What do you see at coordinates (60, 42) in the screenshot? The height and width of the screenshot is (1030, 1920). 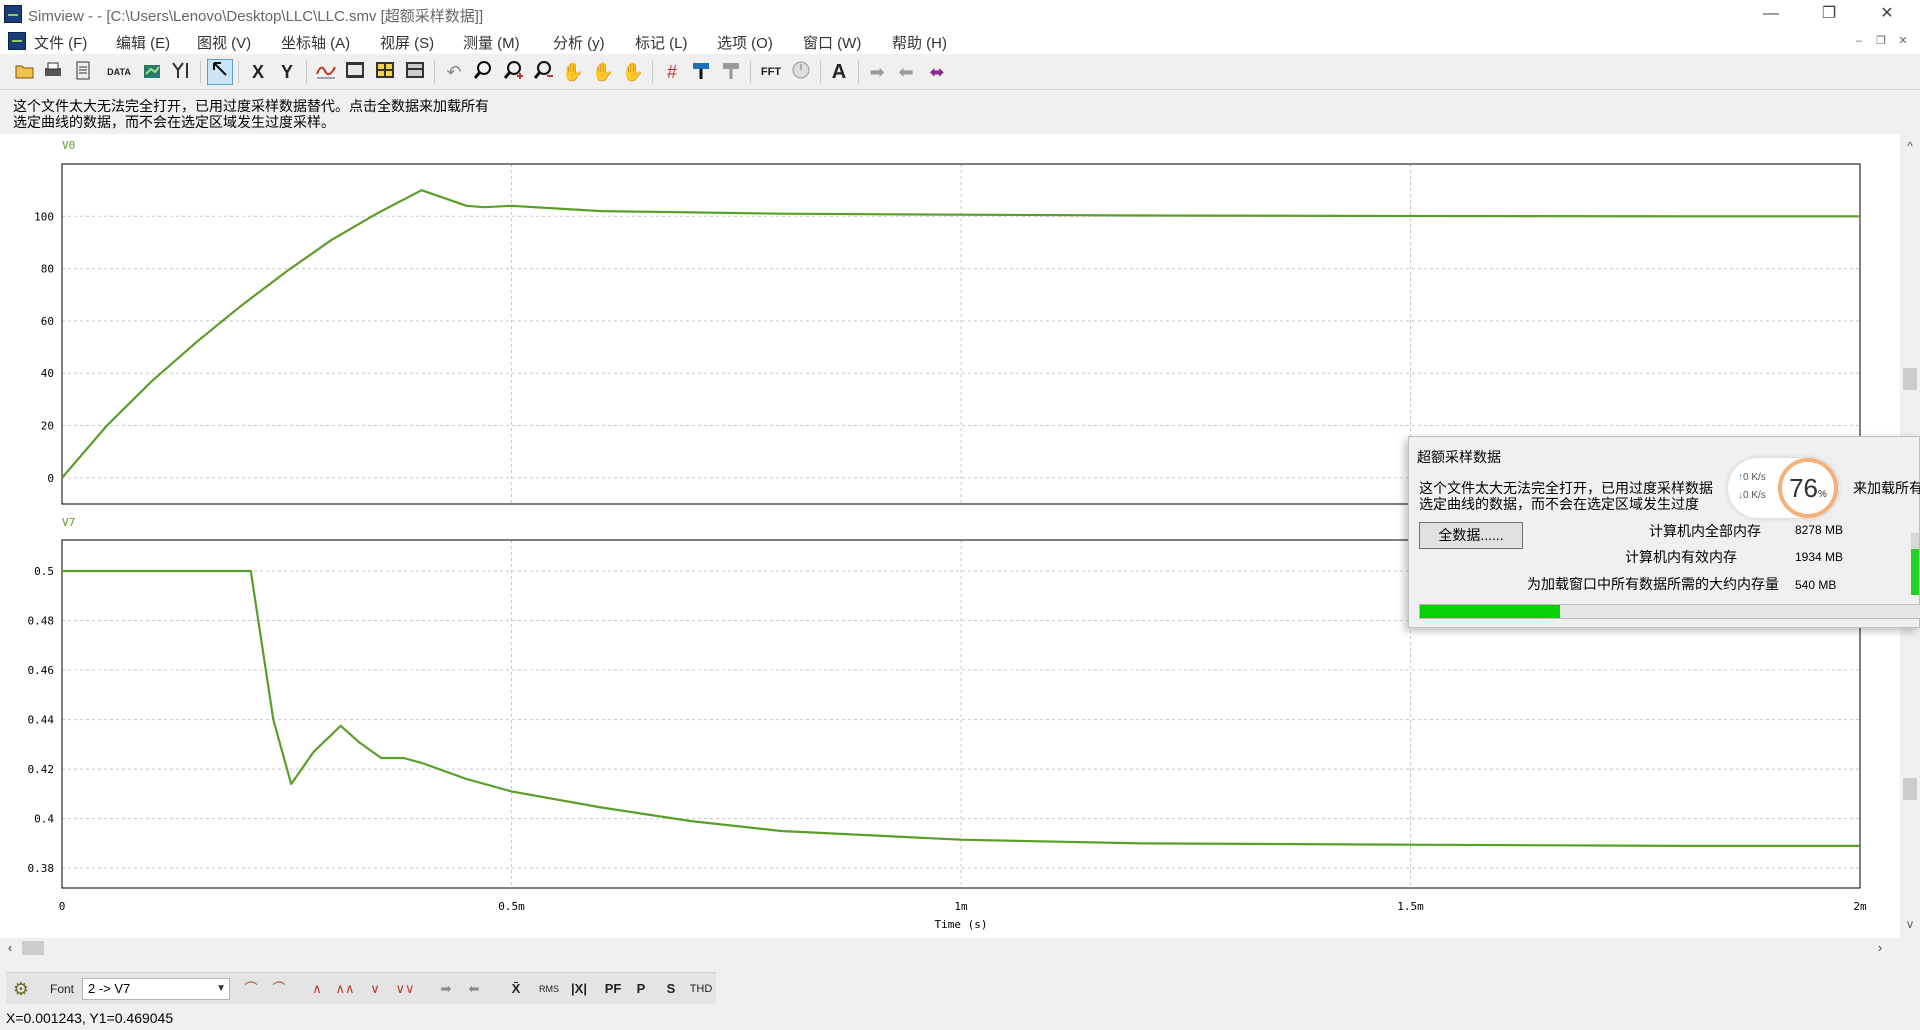 I see `menu-file: 文件 (F)` at bounding box center [60, 42].